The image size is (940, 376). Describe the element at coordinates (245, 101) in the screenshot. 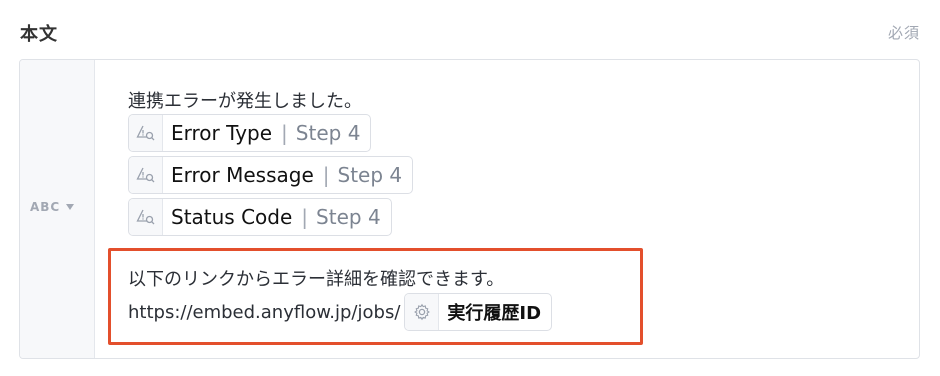

I see `intro-line: 連携エラーが発生しました。` at that location.